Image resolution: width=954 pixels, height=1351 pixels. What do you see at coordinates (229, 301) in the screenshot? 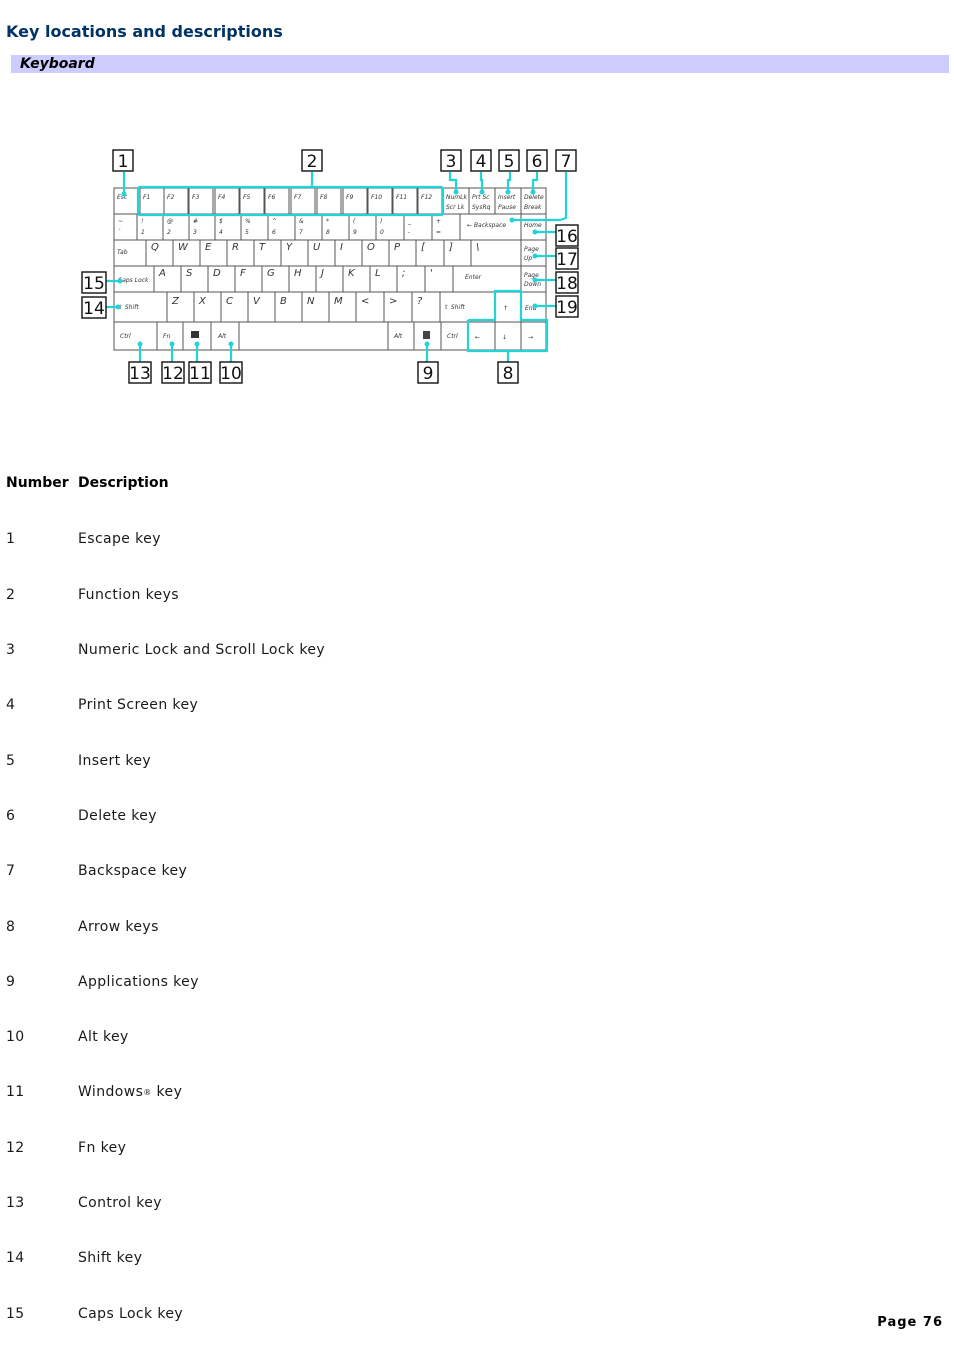
I see `key-legend: C` at bounding box center [229, 301].